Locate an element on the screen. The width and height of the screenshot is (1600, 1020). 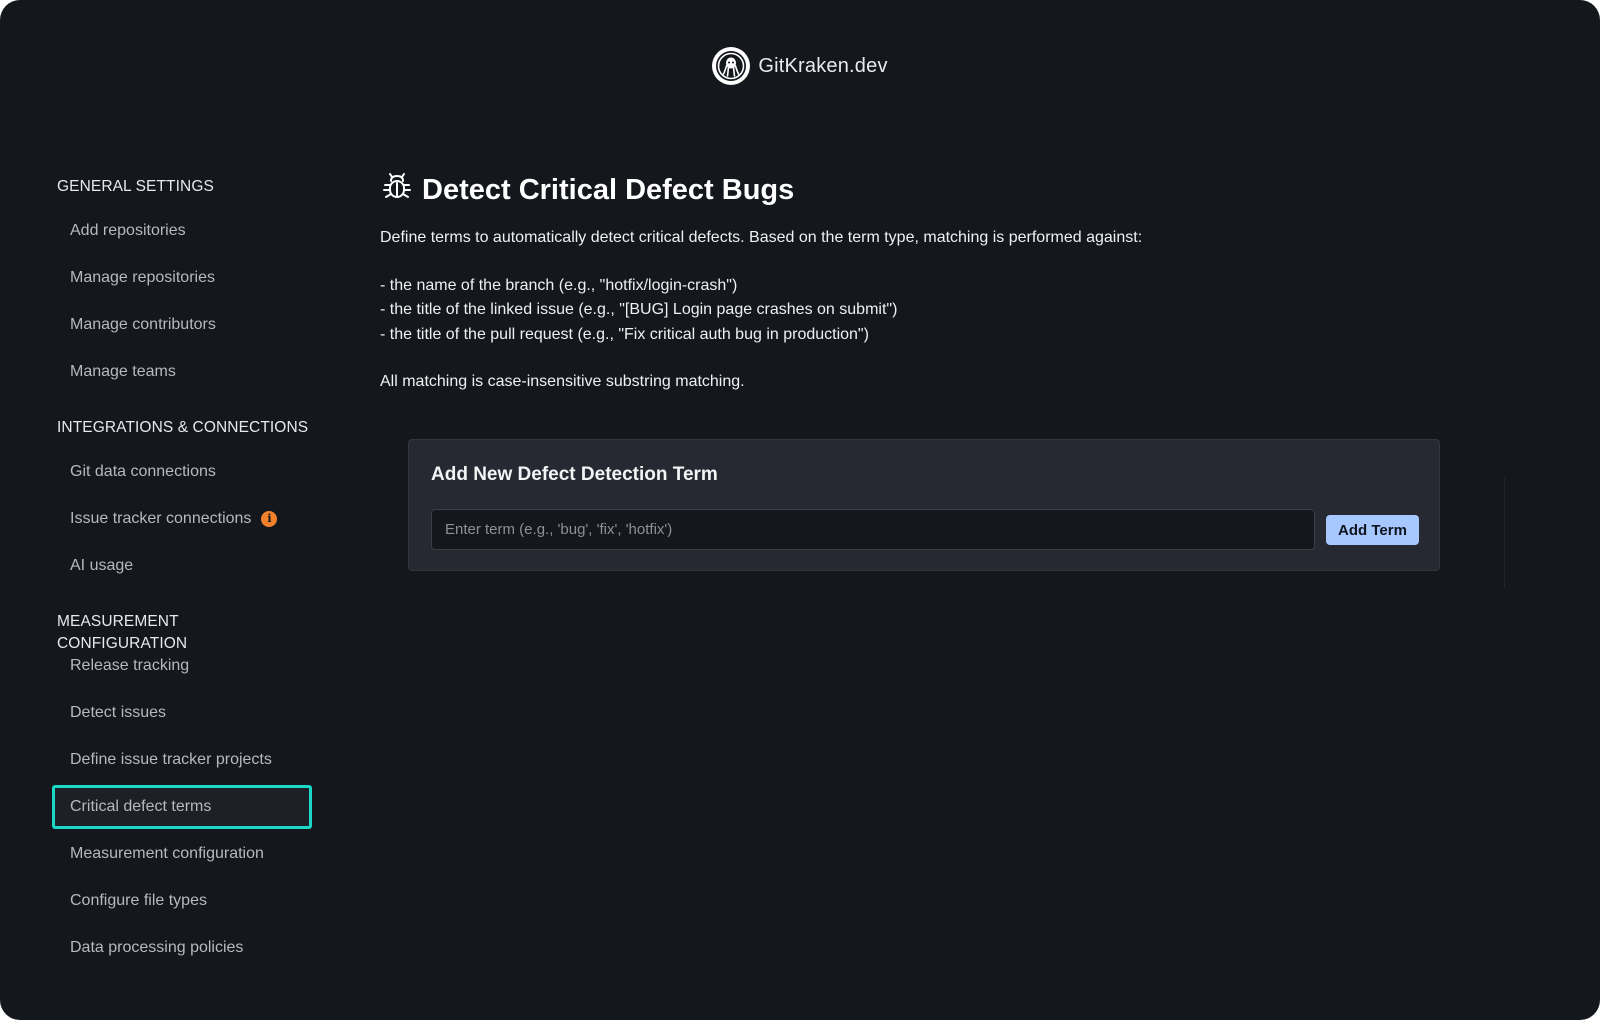
sidebar-item-label: AI usage is located at coordinates (102, 565).